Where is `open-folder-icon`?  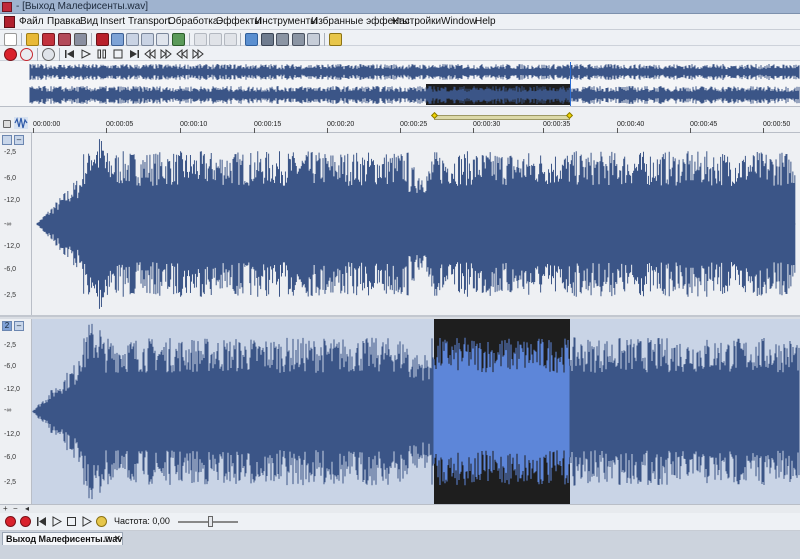
open-folder-icon is located at coordinates (32, 39).